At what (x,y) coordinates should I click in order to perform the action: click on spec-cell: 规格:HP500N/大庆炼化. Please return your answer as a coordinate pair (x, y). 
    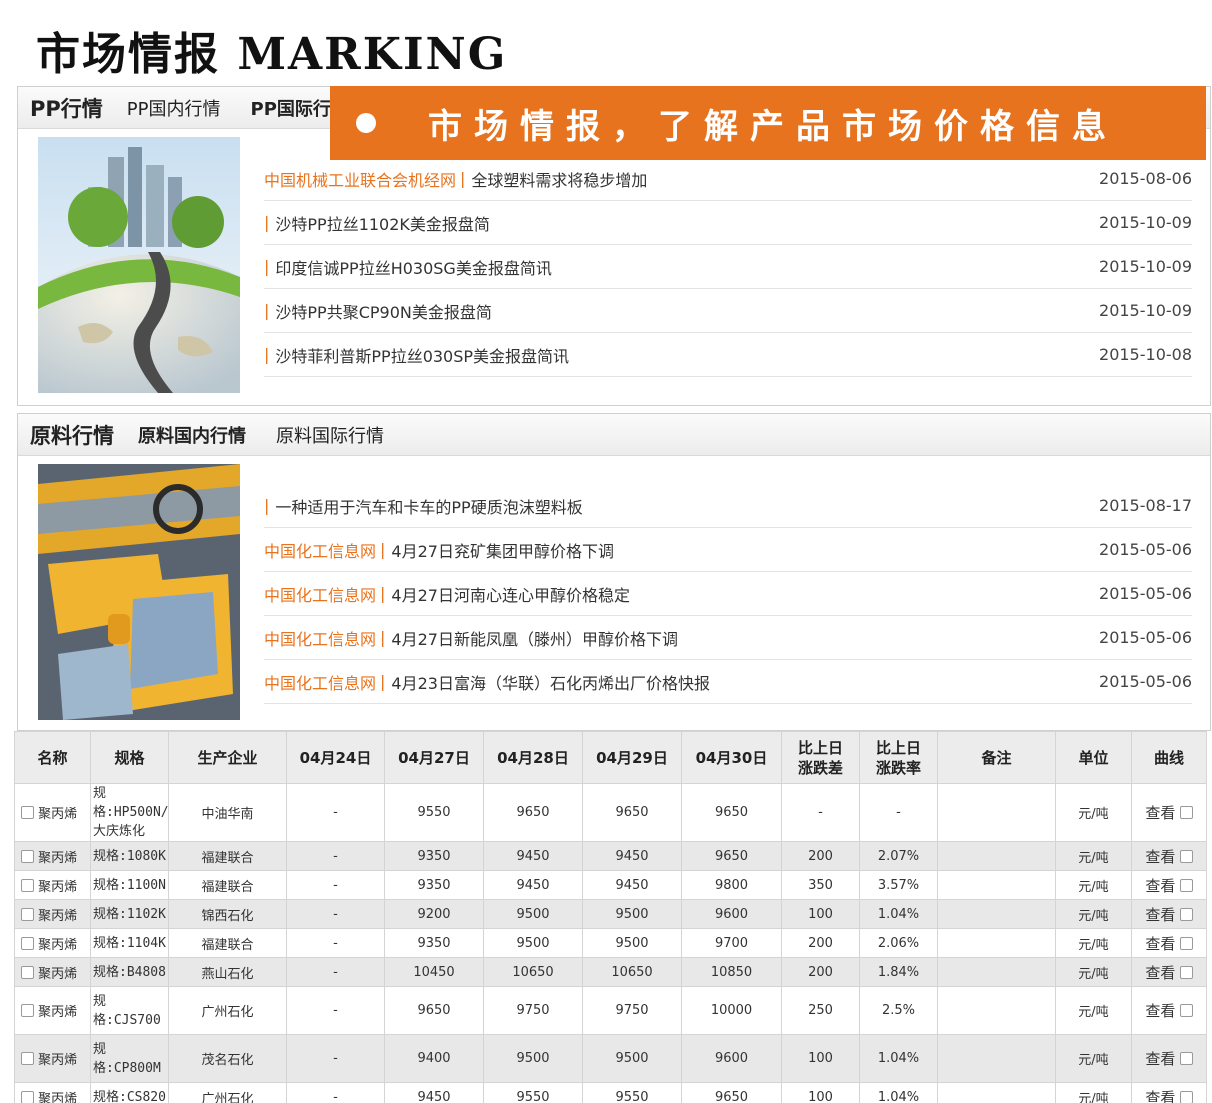
    Looking at the image, I should click on (129, 812).